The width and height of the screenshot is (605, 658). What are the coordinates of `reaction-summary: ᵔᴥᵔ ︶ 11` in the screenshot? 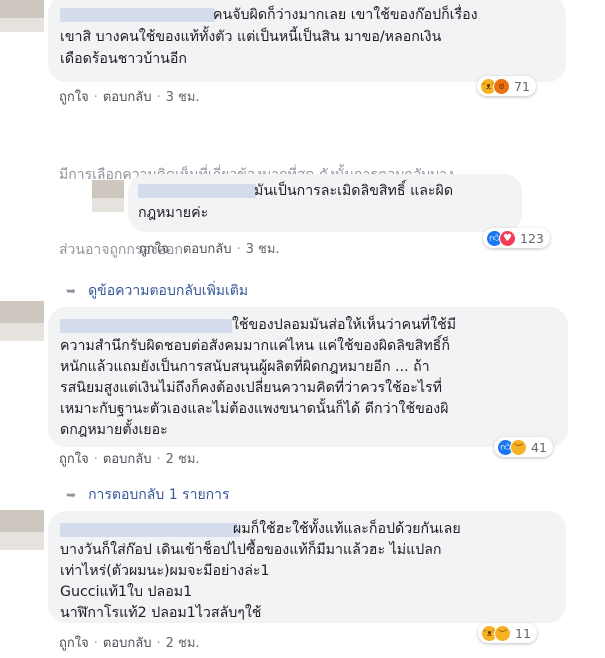 It's located at (507, 633).